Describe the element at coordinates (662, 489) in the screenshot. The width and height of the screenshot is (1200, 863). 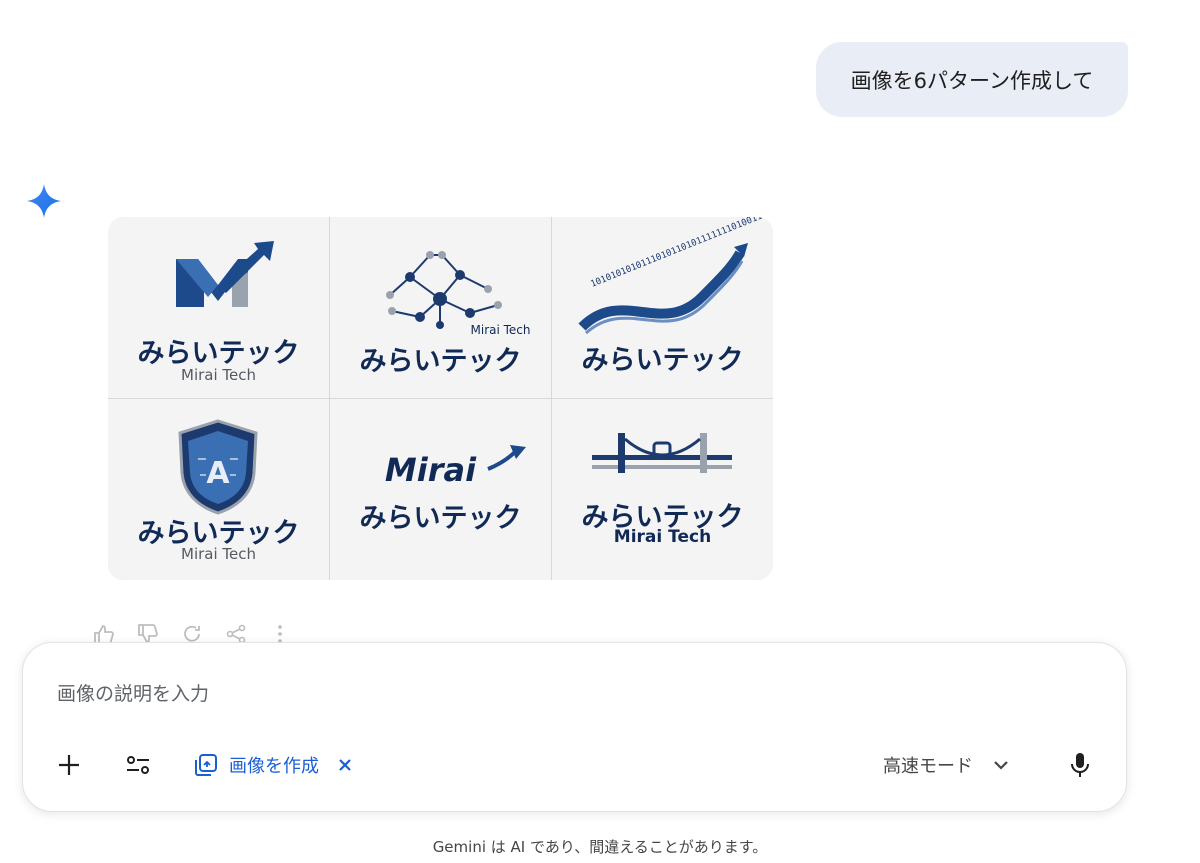
I see `generated-image-6: みらいテック Mirai Tech` at that location.